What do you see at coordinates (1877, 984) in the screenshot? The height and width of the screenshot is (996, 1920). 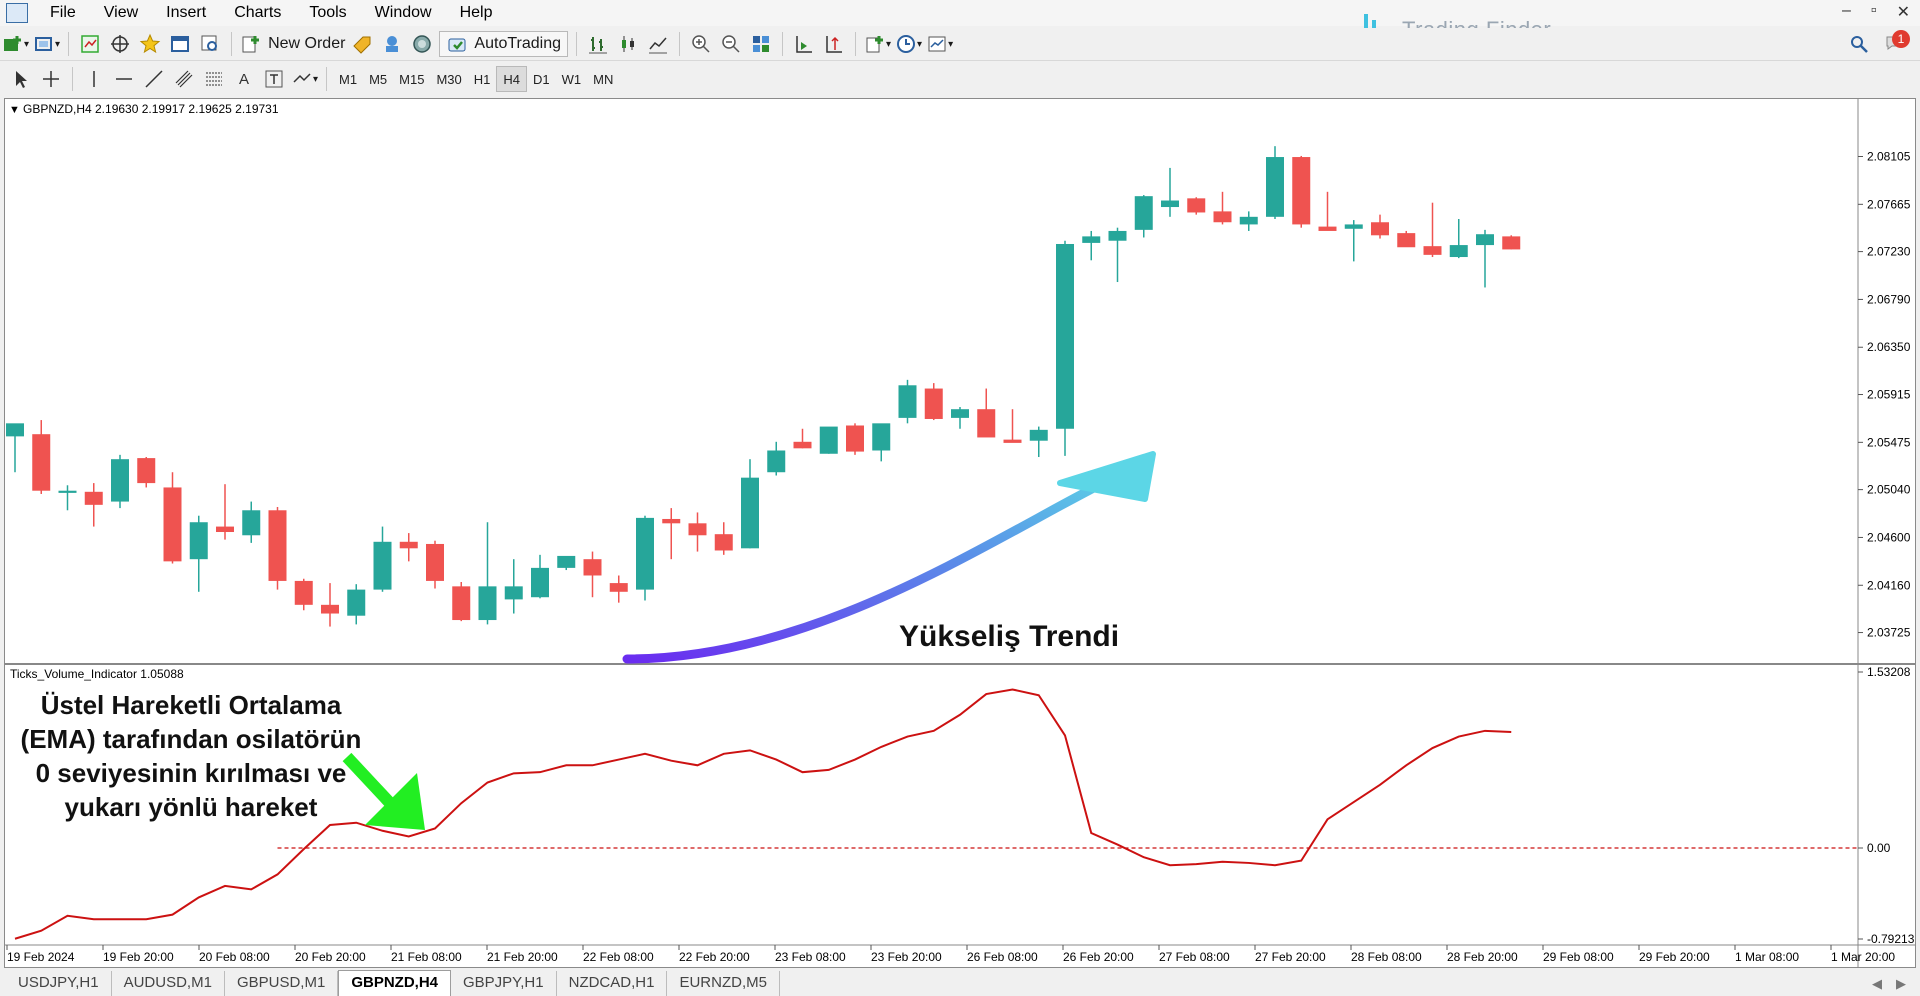 I see `tab-scroll-left-icon: ◀` at bounding box center [1877, 984].